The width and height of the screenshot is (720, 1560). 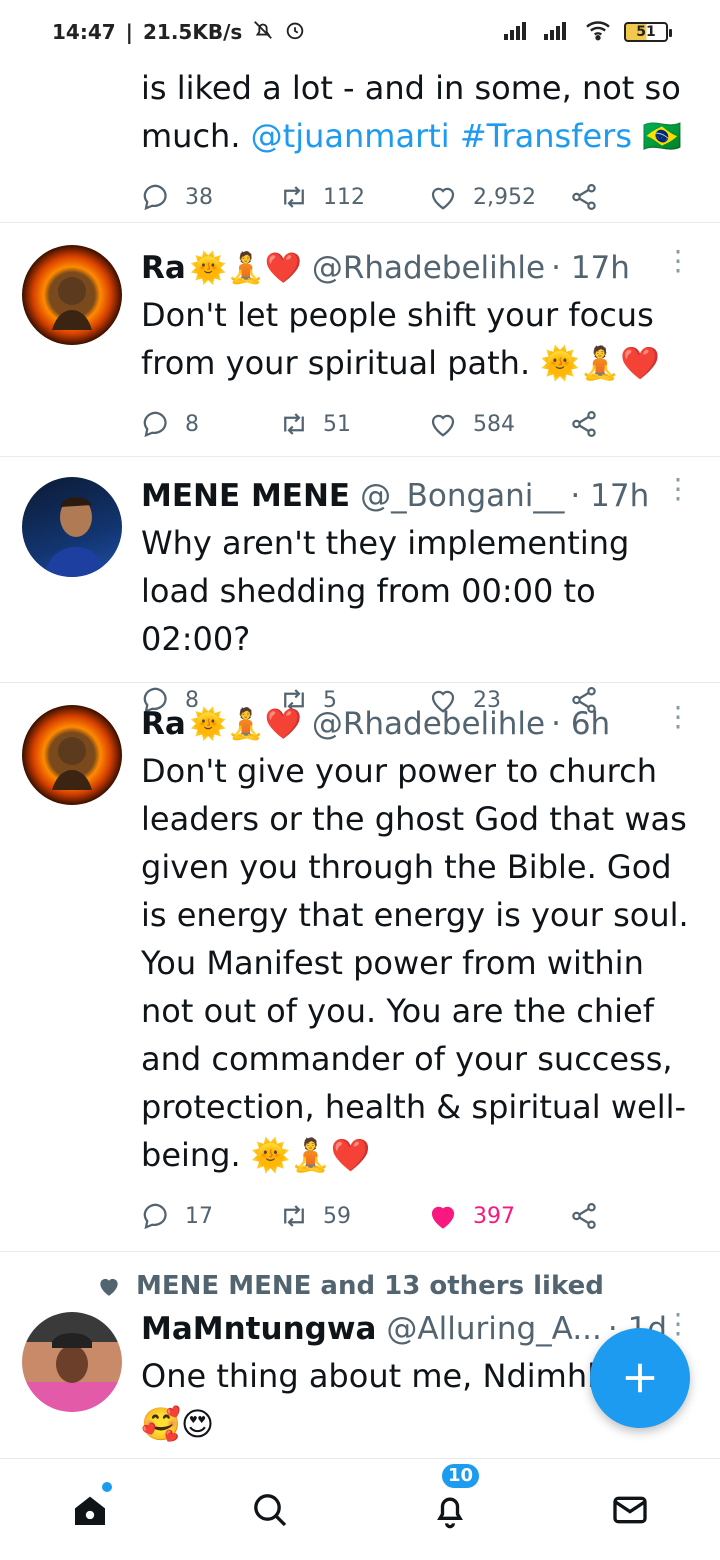 What do you see at coordinates (581, 724) in the screenshot?
I see `tweet-time: · 6h` at bounding box center [581, 724].